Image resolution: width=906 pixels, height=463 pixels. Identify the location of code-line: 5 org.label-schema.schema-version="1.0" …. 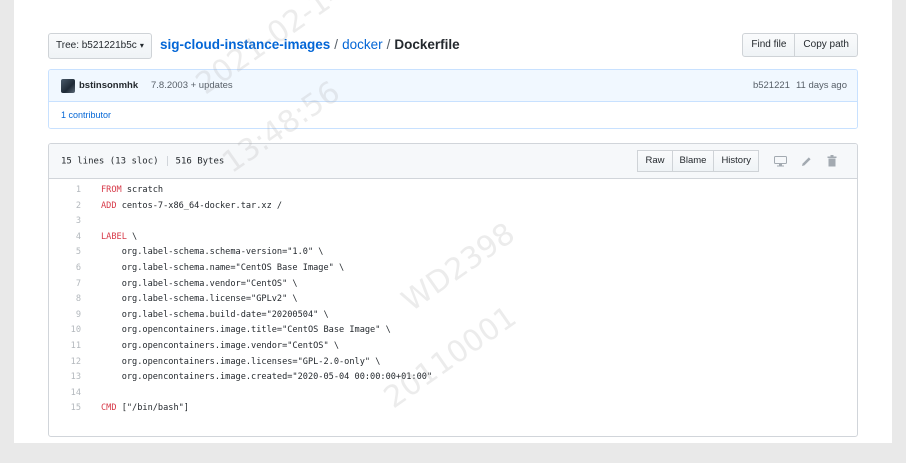
(453, 253).